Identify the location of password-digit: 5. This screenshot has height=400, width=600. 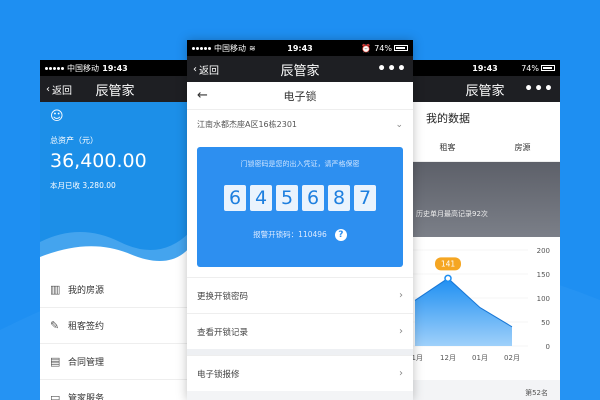
(287, 198).